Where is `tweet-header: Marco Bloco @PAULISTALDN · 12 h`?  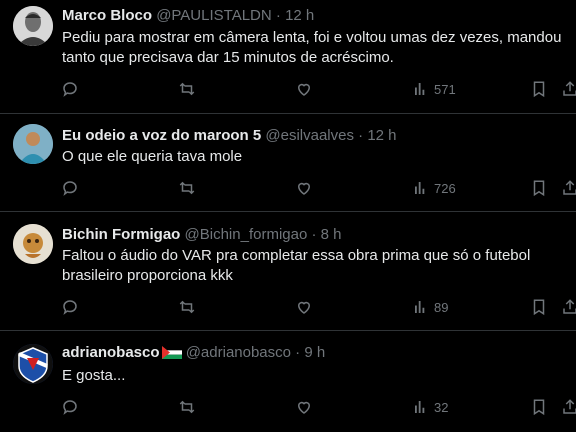 tweet-header: Marco Bloco @PAULISTALDN · 12 h is located at coordinates (188, 16).